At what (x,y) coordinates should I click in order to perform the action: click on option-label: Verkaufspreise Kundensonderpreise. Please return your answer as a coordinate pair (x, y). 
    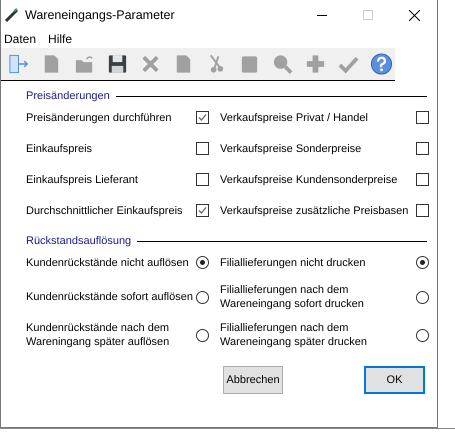
    Looking at the image, I should click on (309, 180).